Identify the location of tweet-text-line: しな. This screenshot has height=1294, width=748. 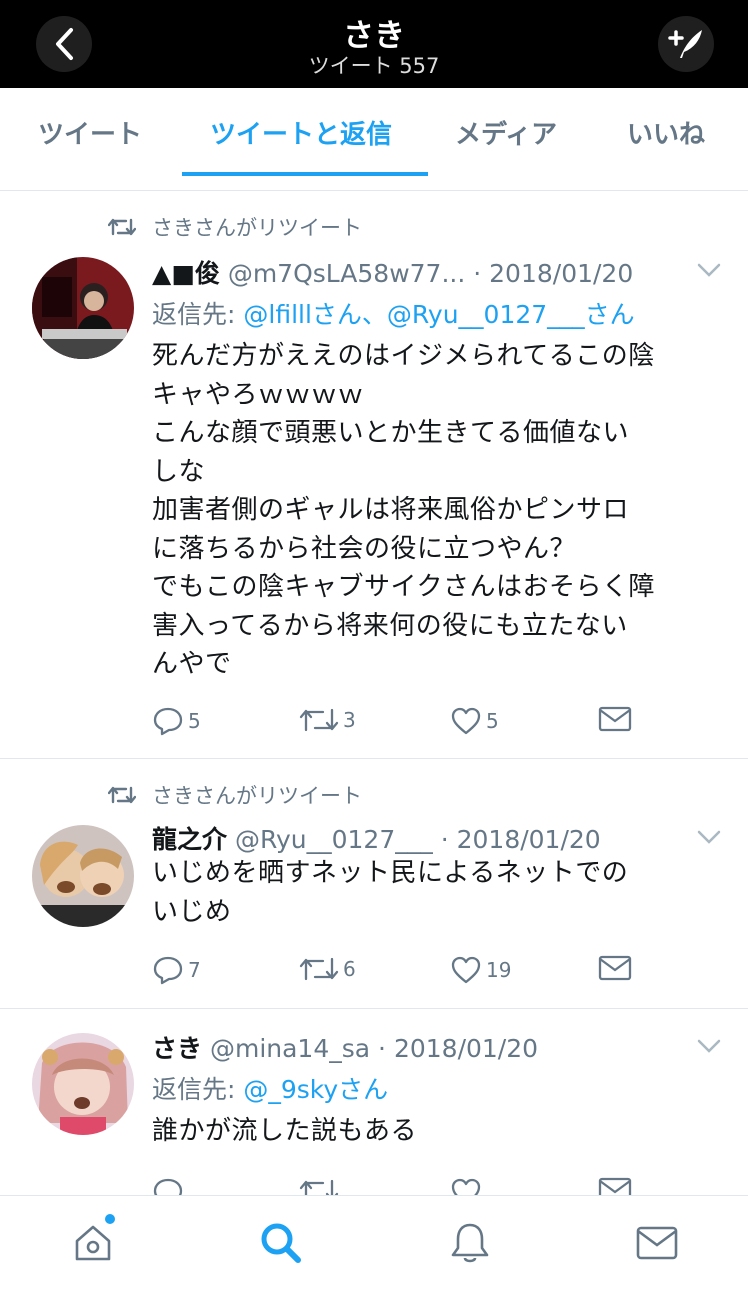
(179, 471).